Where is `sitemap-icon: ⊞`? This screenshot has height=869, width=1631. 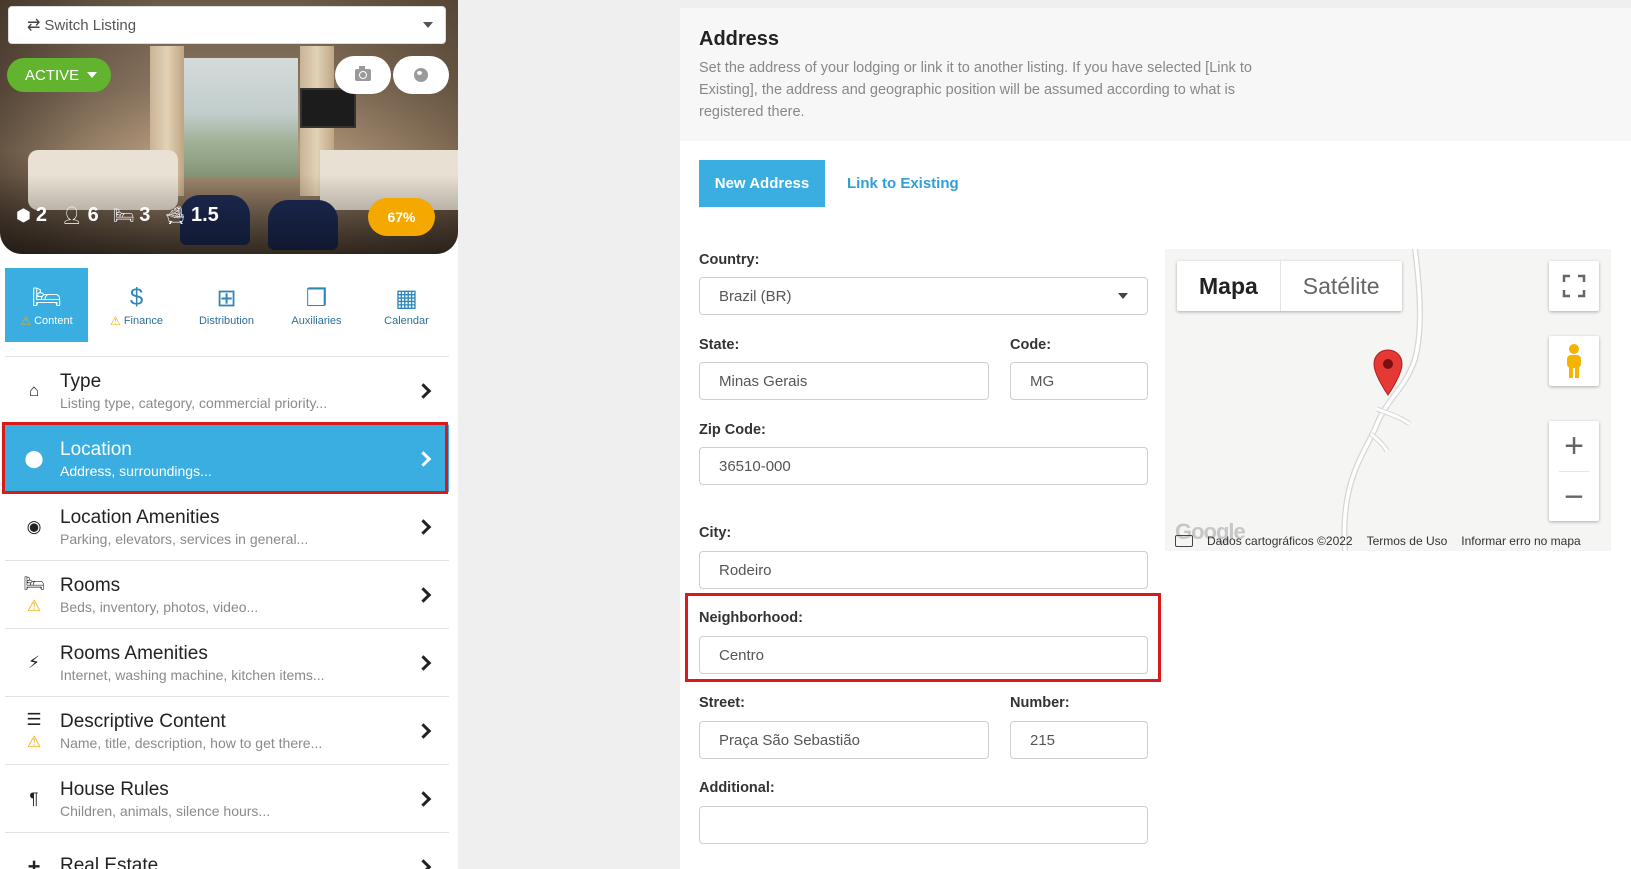
sitemap-icon: ⊞ is located at coordinates (226, 298).